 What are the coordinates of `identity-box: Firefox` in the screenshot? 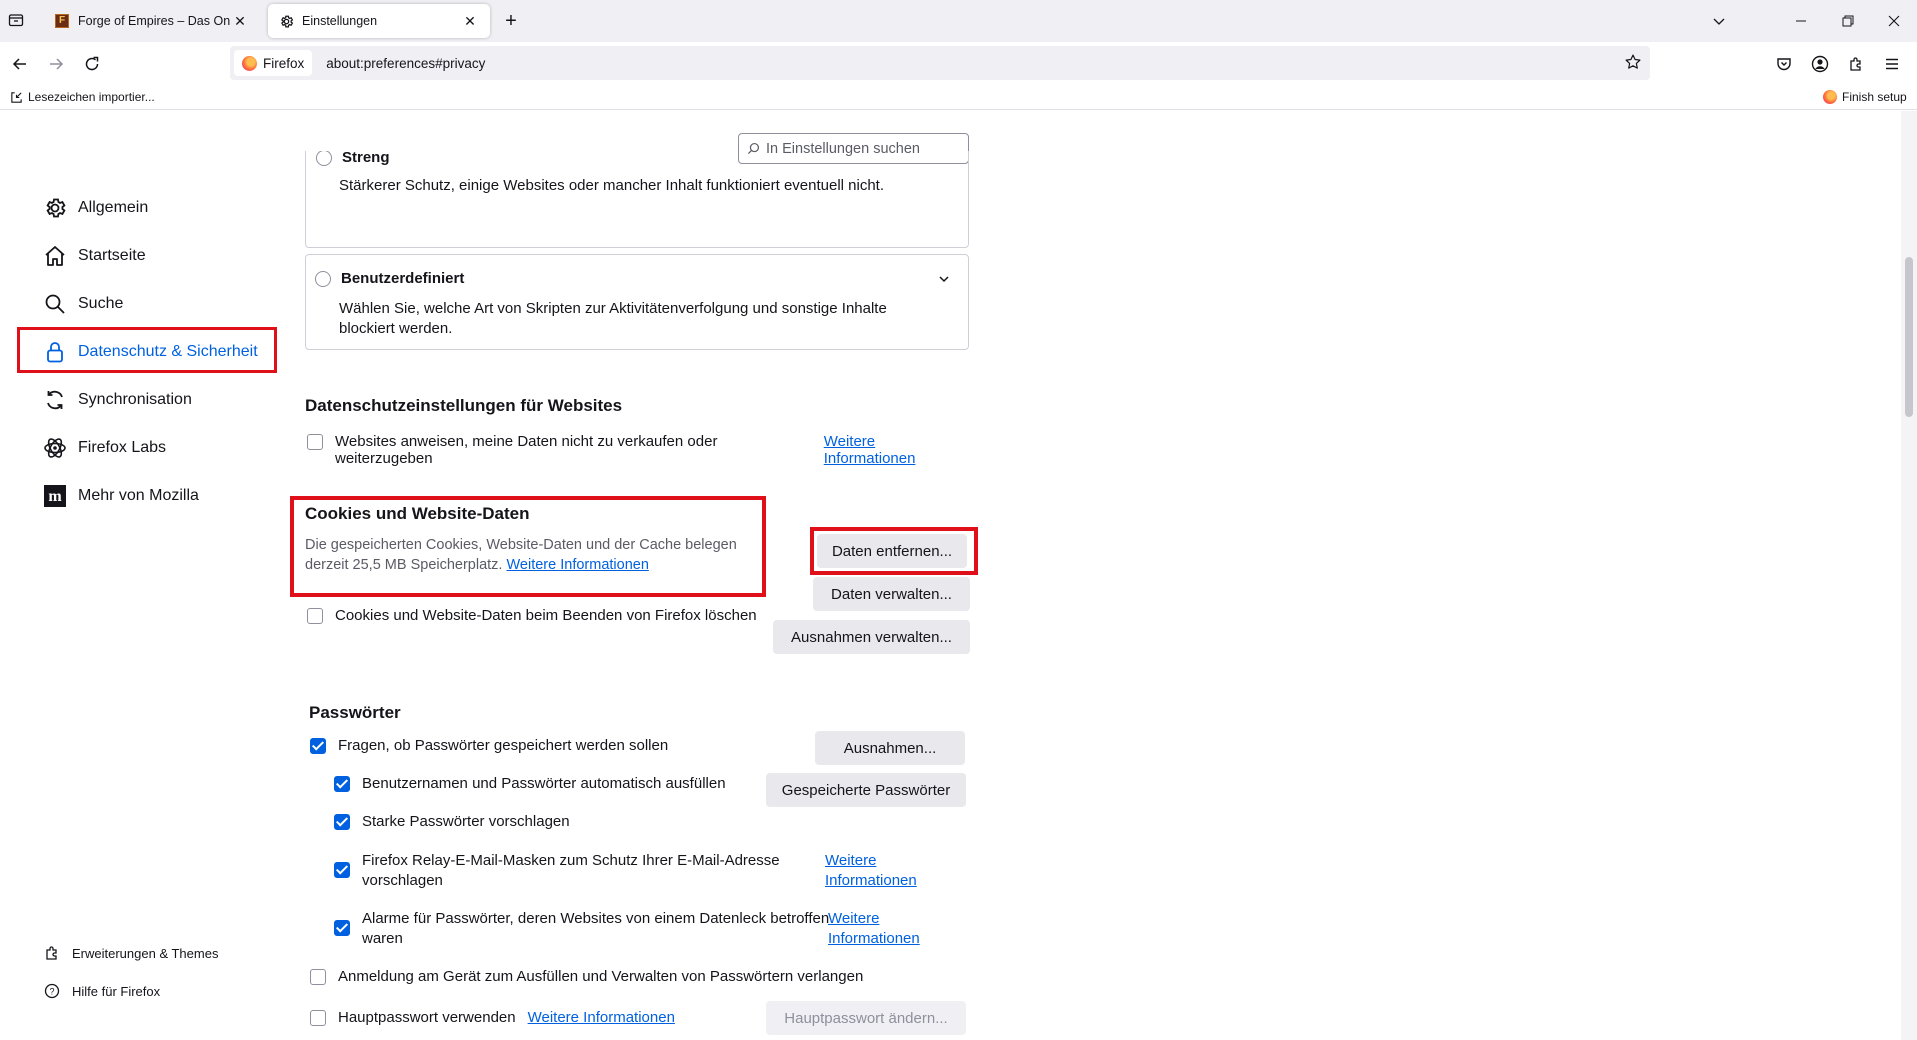 It's located at (273, 63).